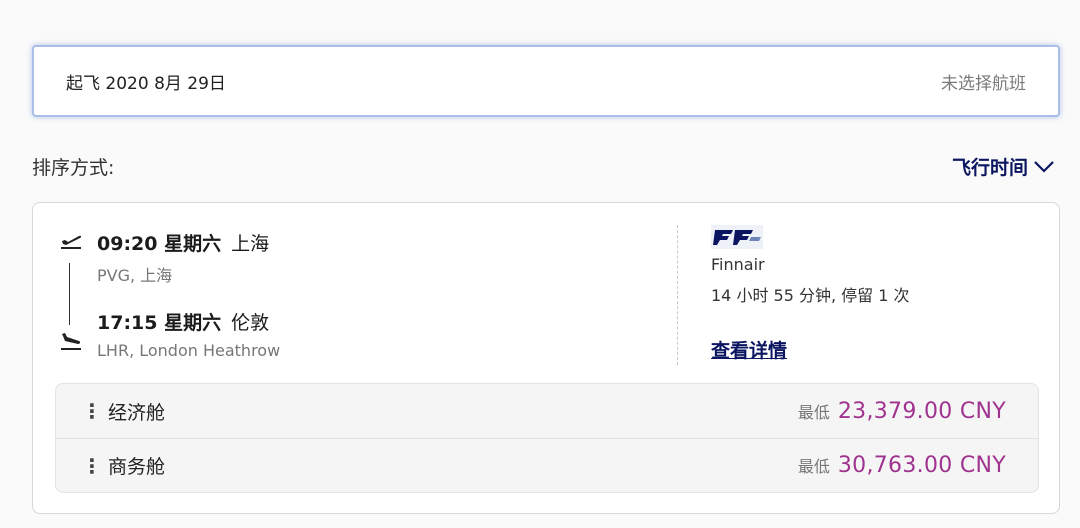 The height and width of the screenshot is (528, 1080). Describe the element at coordinates (1044, 166) in the screenshot. I see `chevron-down-icon` at that location.